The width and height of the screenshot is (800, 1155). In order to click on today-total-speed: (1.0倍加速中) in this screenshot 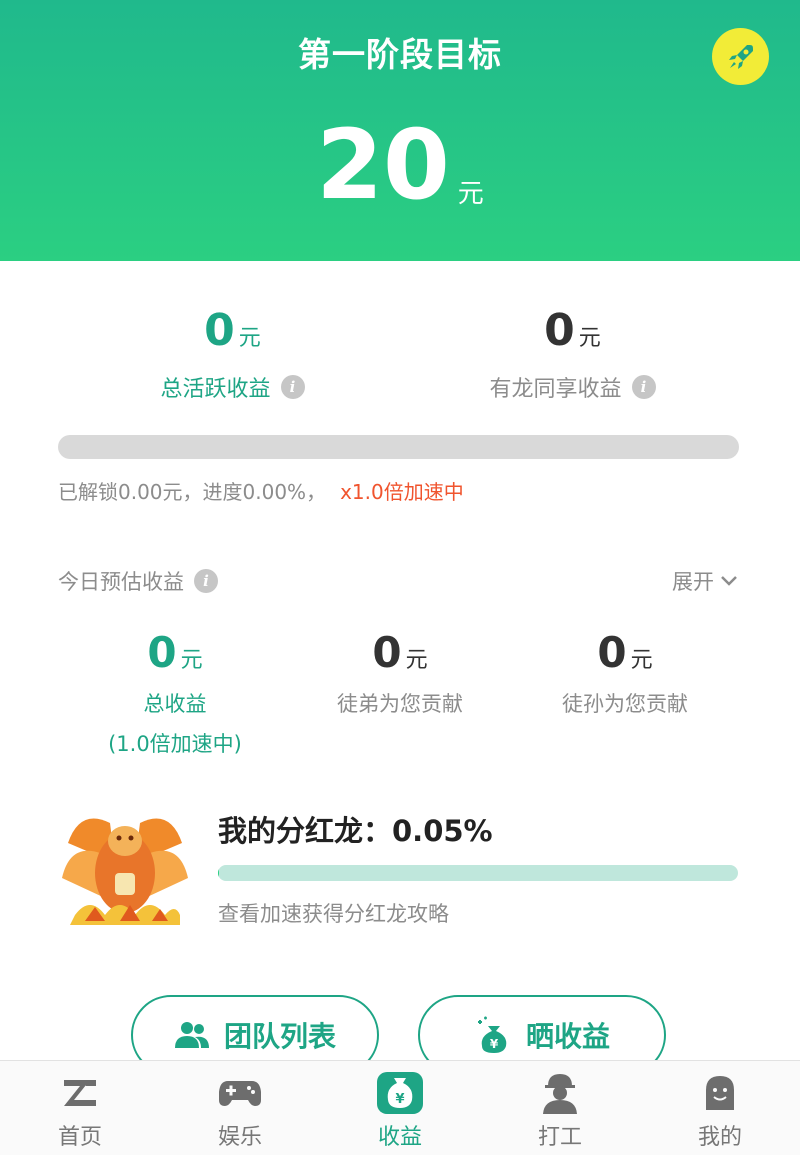, I will do `click(175, 744)`.